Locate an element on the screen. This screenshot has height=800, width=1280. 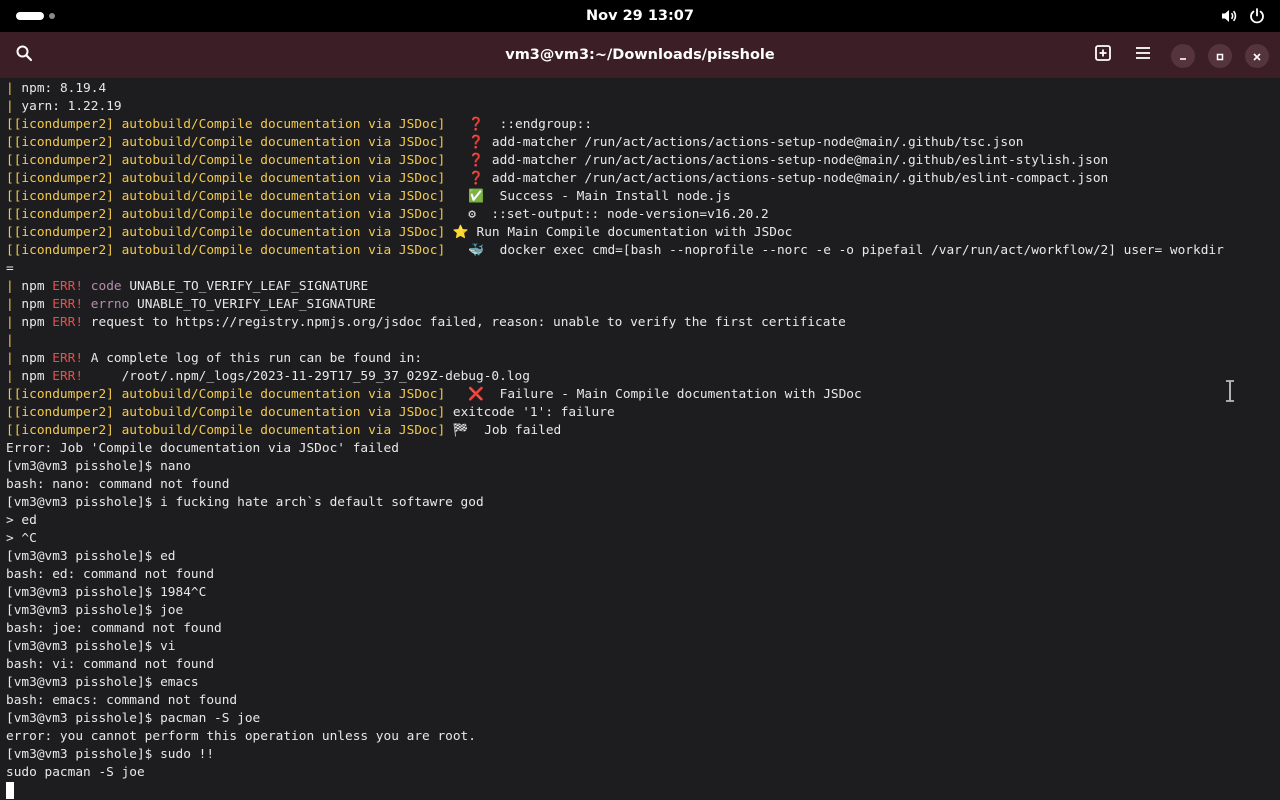
text-cursor-pointer-icon is located at coordinates (1230, 391).